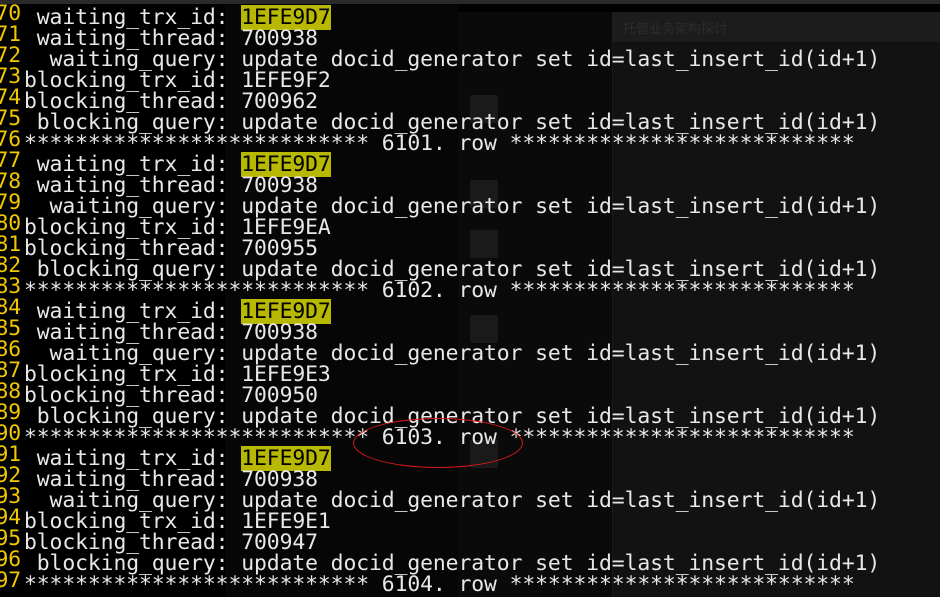 This screenshot has height=597, width=940. I want to click on line-number: 89, so click(10, 412).